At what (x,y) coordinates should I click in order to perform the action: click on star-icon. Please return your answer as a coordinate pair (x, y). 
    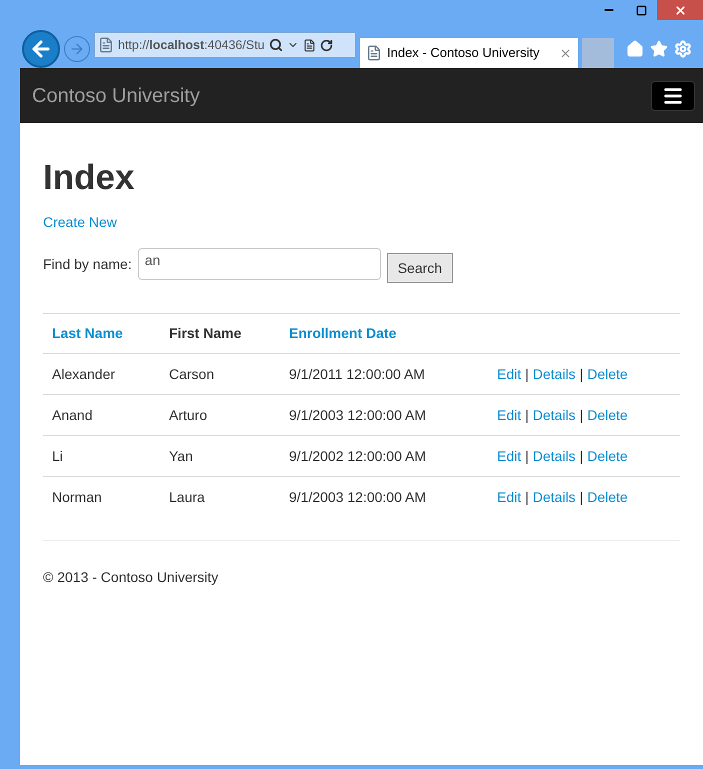
    Looking at the image, I should click on (659, 49).